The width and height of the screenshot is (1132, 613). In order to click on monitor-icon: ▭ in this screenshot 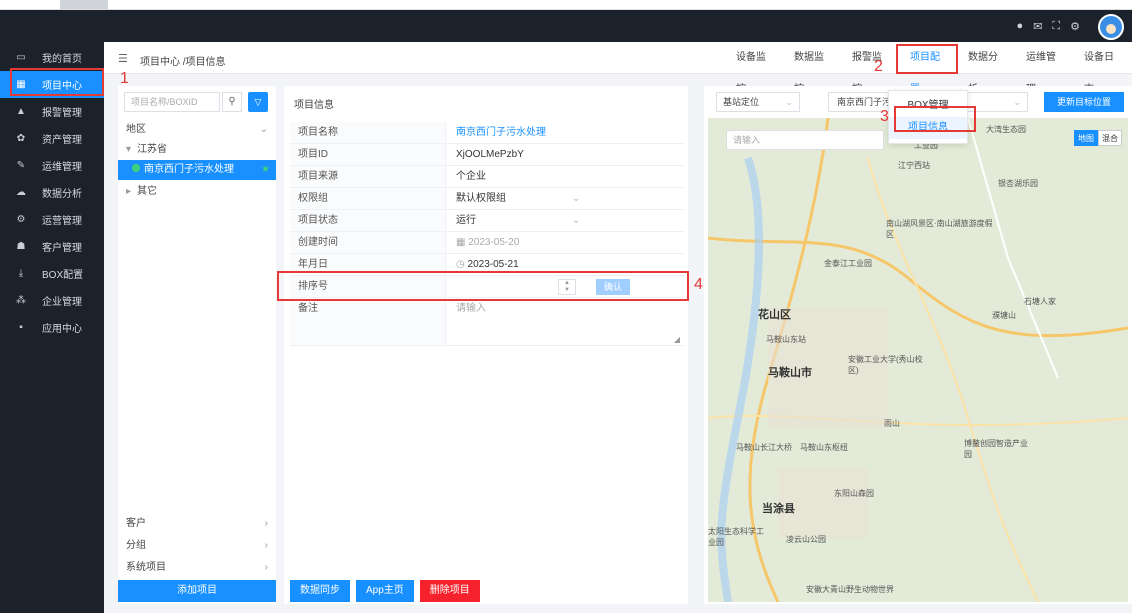, I will do `click(21, 57)`.